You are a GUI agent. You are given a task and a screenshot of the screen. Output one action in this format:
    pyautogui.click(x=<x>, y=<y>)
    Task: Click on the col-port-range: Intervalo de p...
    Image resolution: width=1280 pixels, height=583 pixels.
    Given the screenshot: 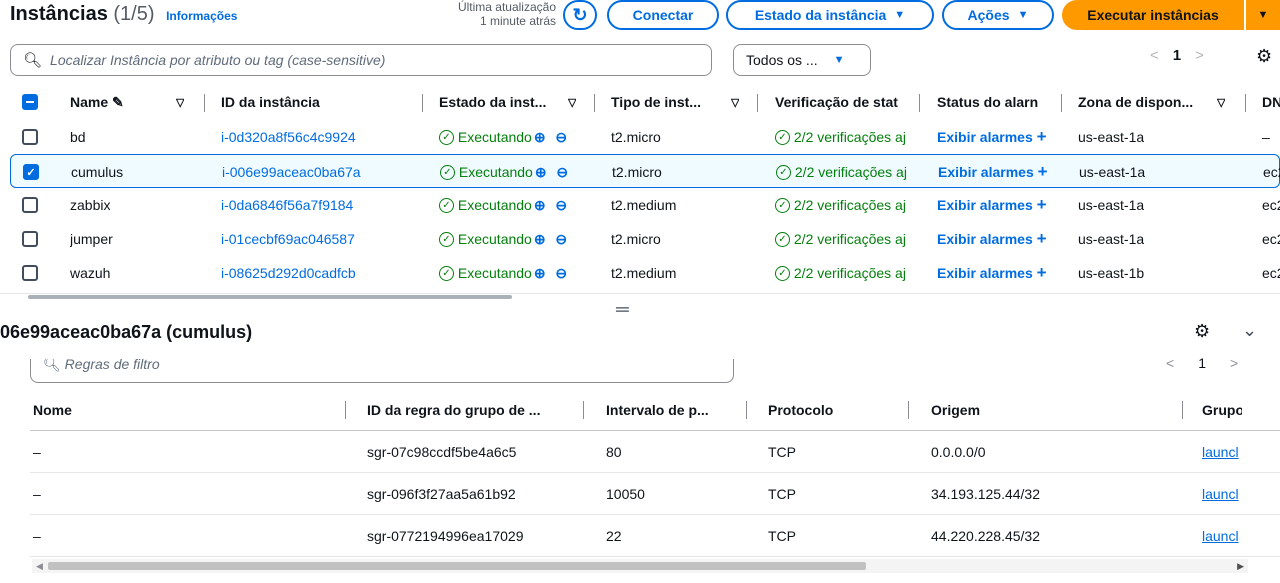 What is the action you would take?
    pyautogui.click(x=657, y=410)
    